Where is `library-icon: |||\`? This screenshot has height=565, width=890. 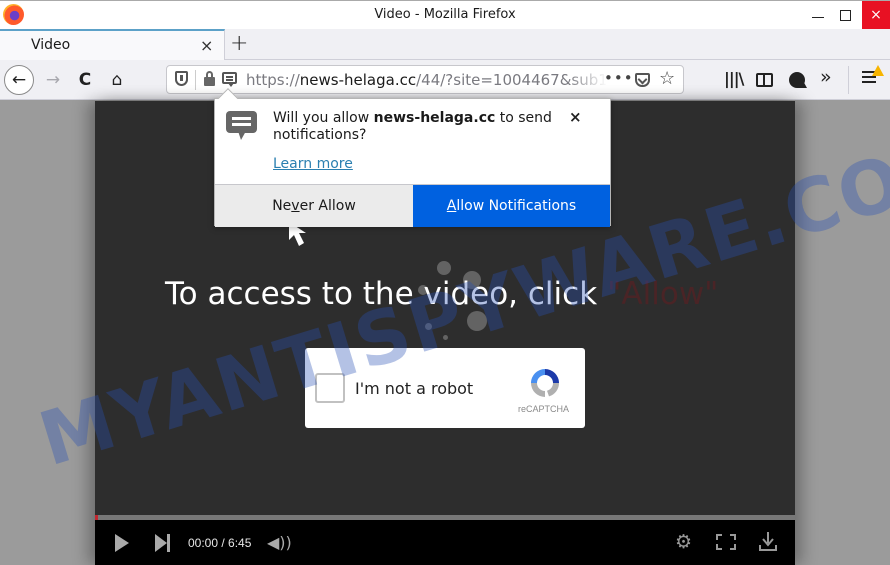 library-icon: |||\ is located at coordinates (734, 78).